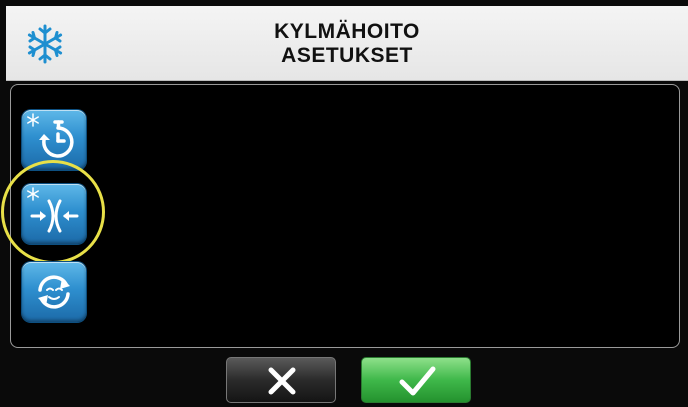 This screenshot has width=688, height=407. I want to click on title-line-2: ASETUKSET, so click(347, 55).